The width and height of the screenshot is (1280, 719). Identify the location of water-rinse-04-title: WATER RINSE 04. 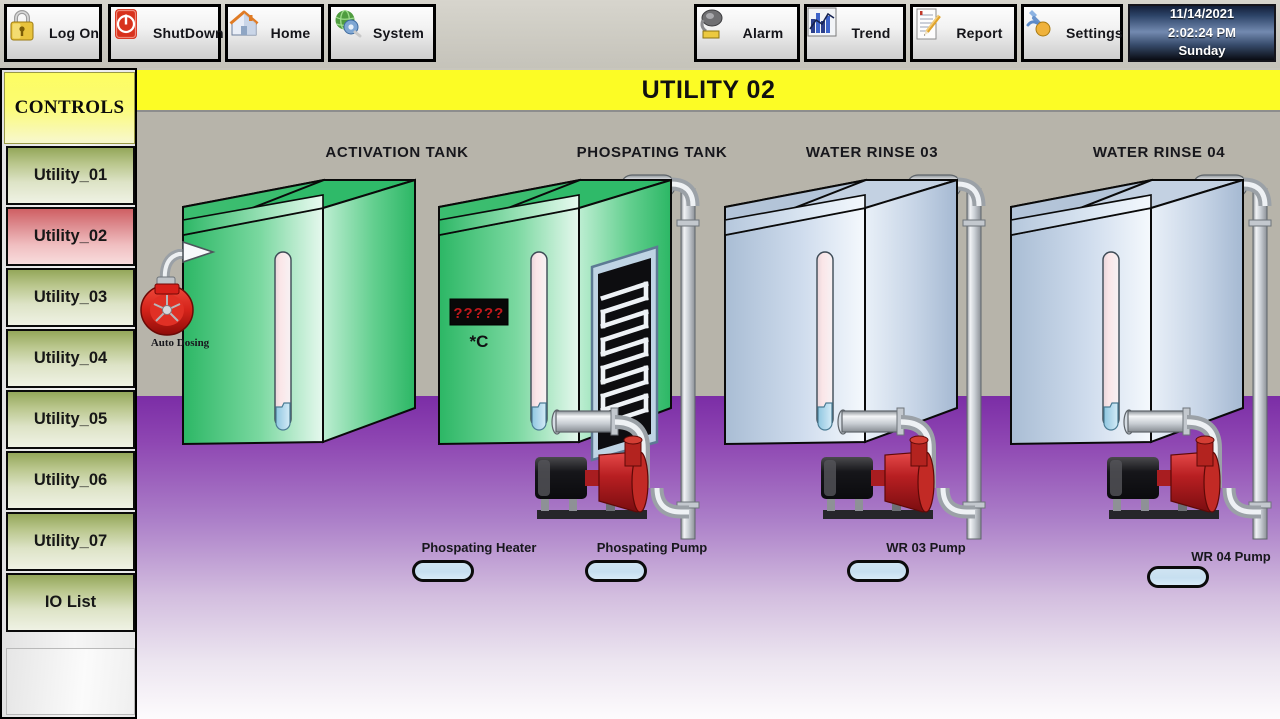
(1159, 152).